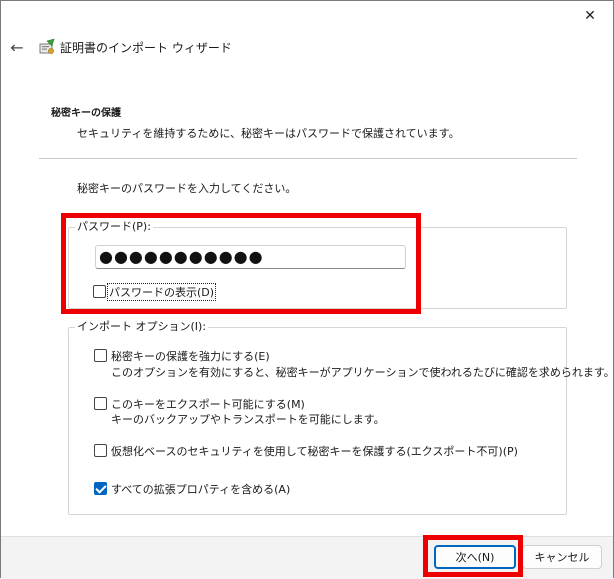  I want to click on next-button: 次へ(N), so click(475, 557).